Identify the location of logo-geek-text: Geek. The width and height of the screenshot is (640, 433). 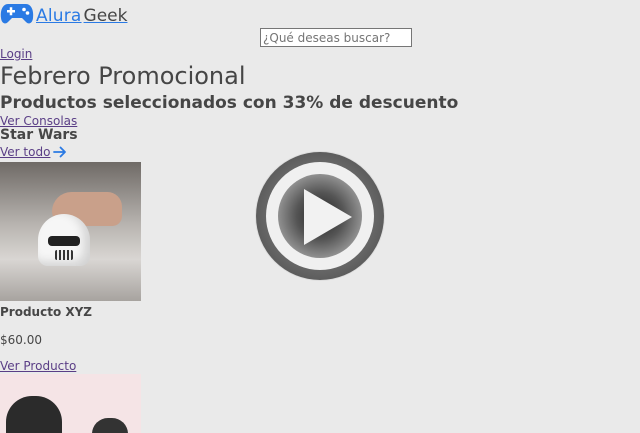
(105, 16).